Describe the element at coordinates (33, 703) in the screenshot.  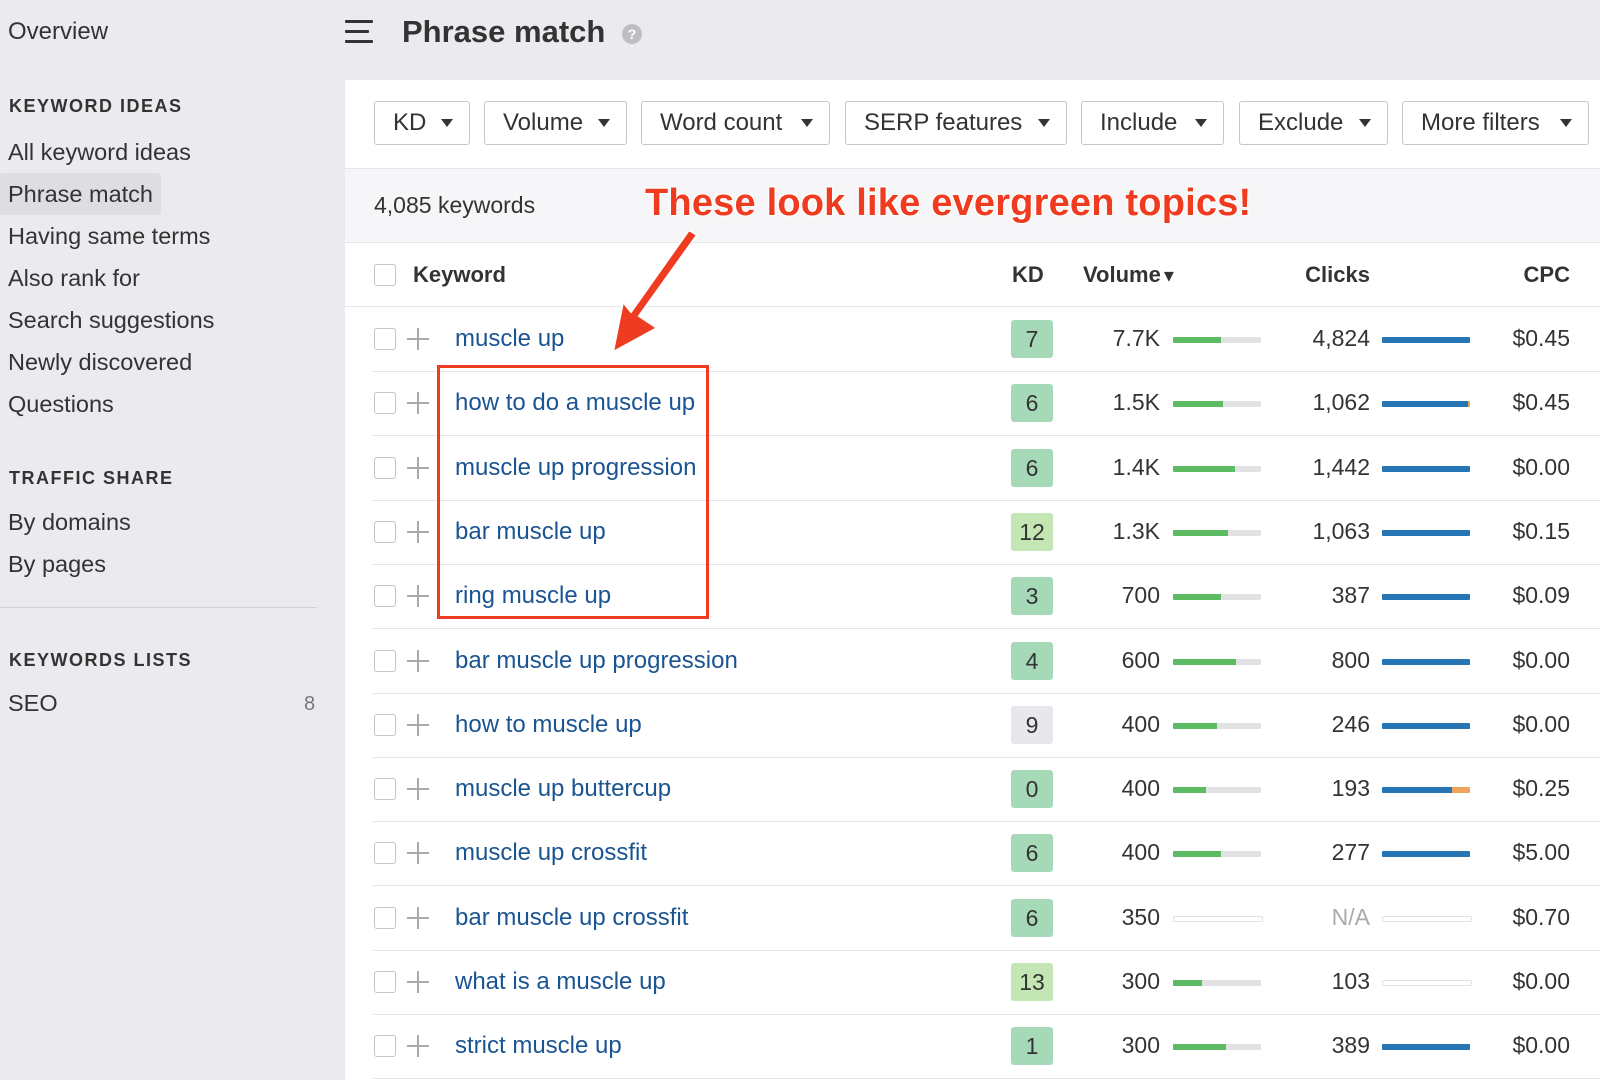
I see `sidebar-item-seo-list: SEO` at that location.